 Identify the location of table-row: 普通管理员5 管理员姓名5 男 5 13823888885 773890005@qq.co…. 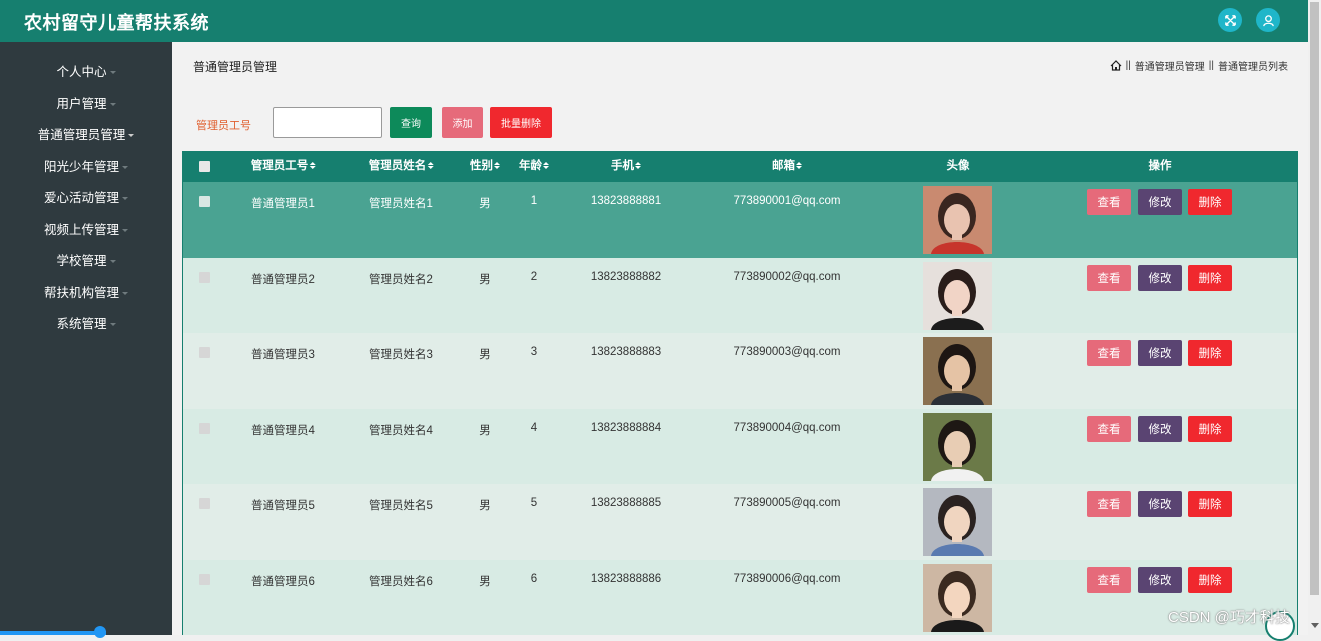
(740, 522).